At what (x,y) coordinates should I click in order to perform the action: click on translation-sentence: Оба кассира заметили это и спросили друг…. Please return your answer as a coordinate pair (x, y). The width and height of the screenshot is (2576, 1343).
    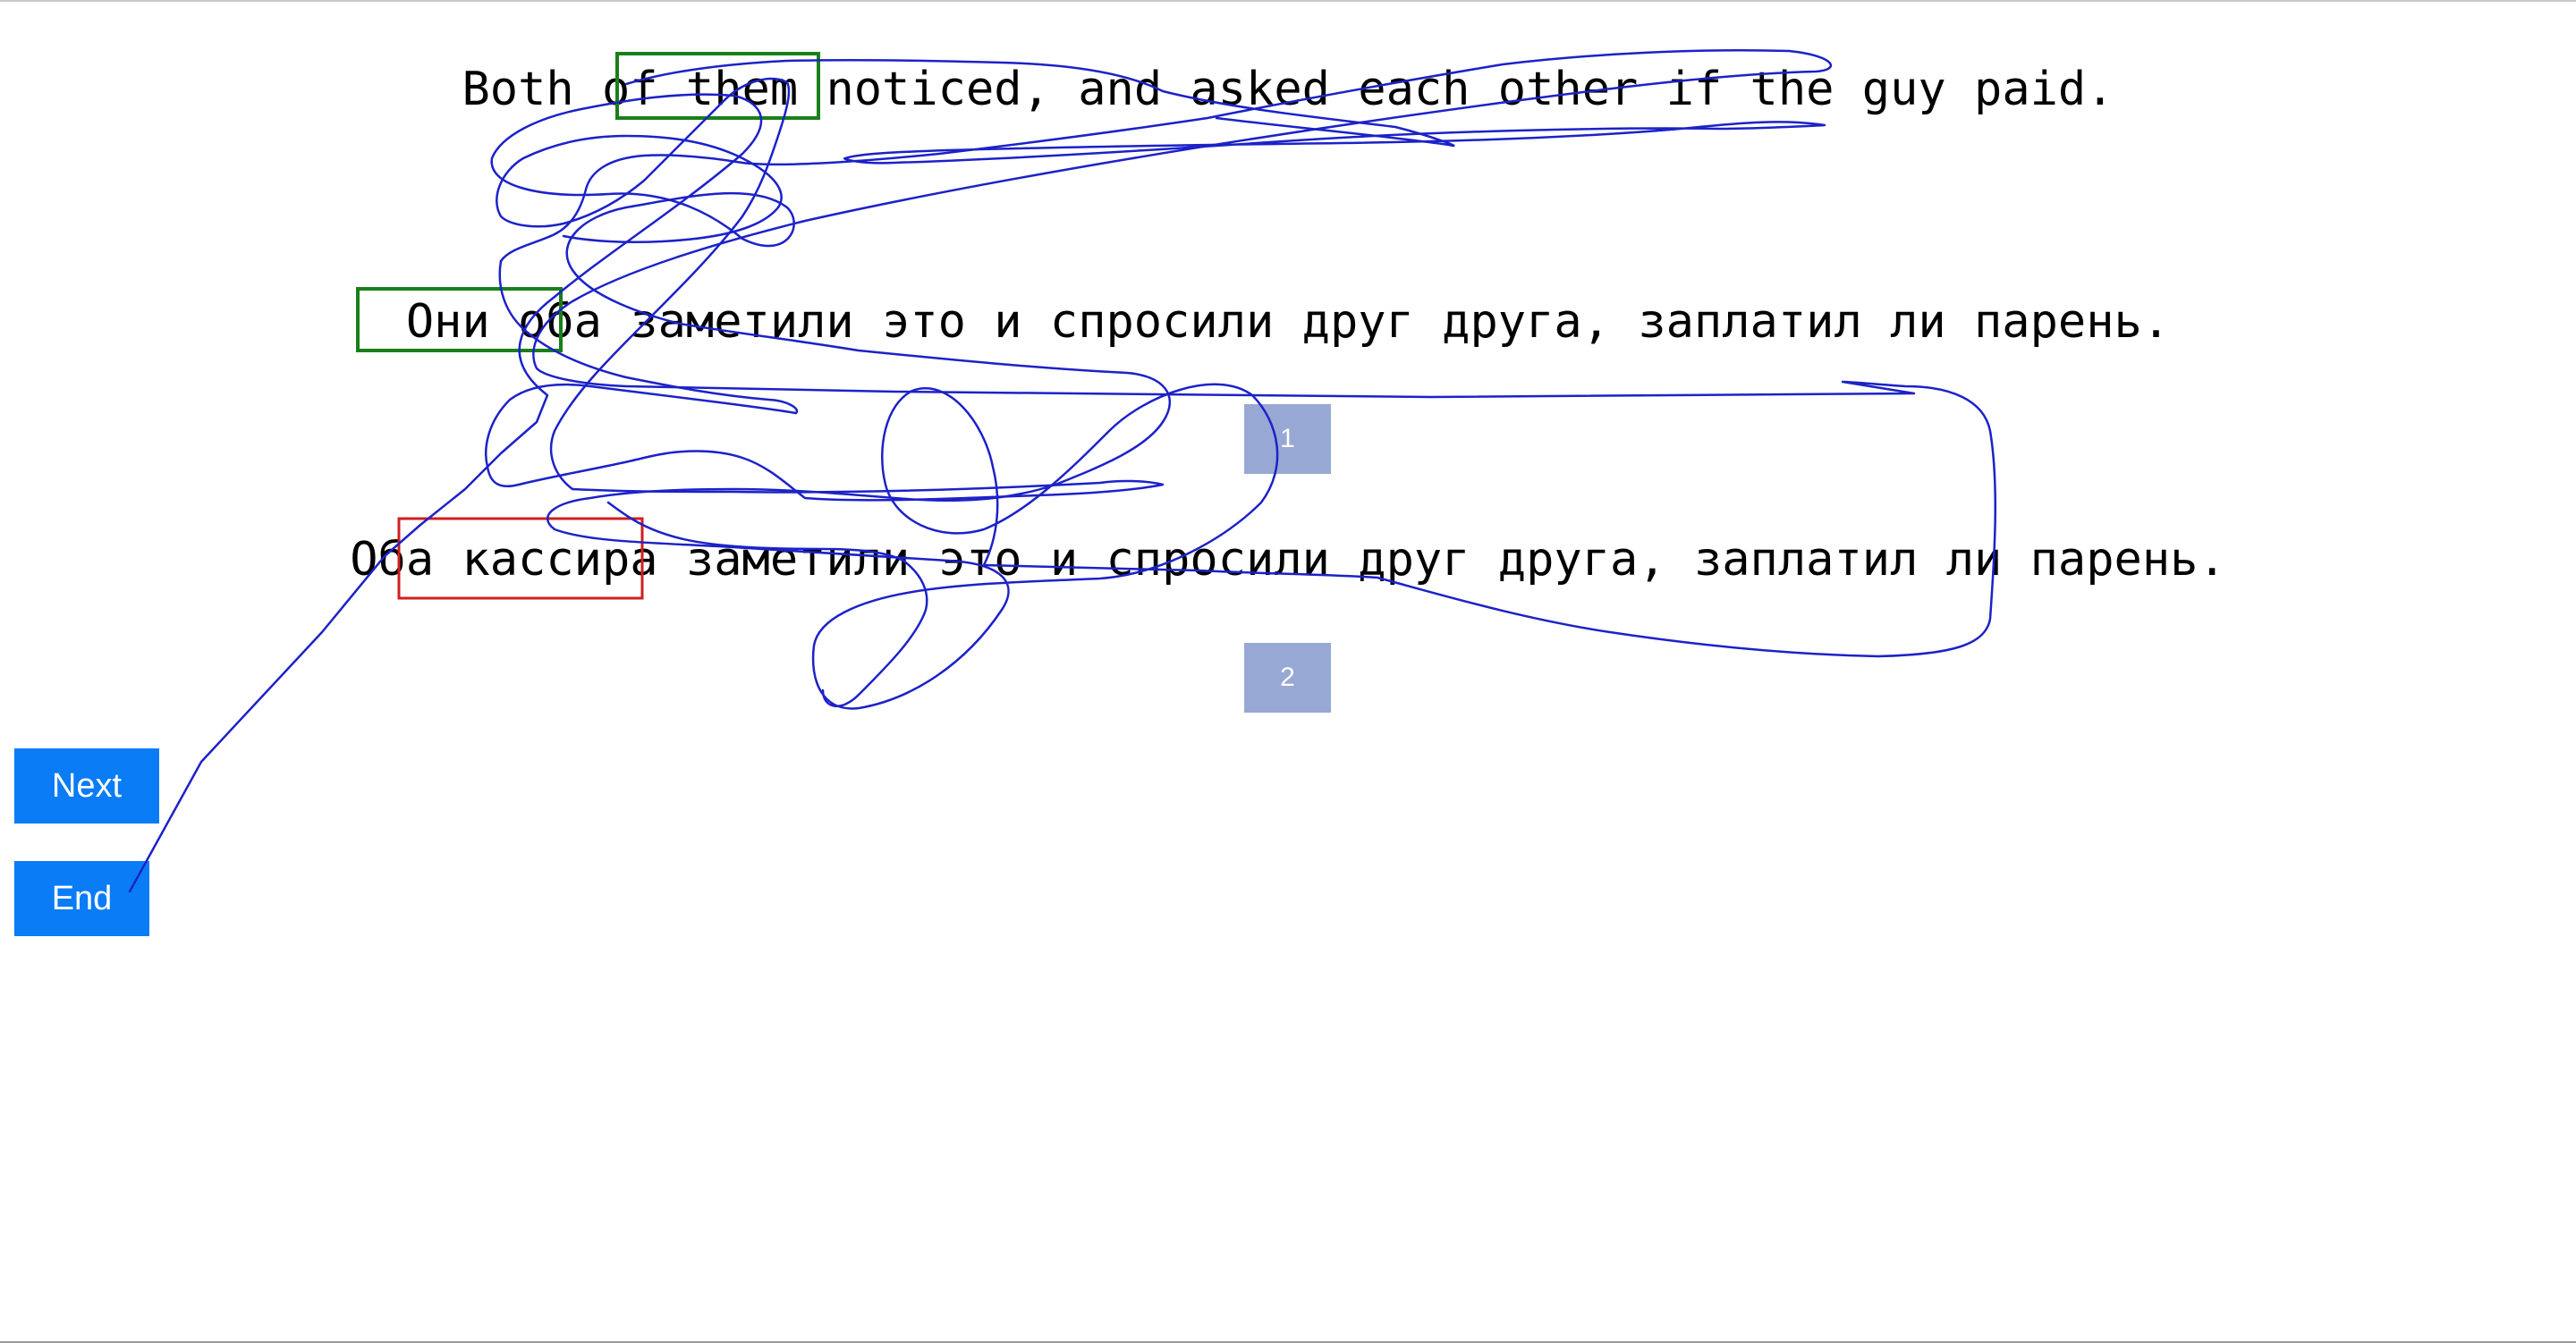
    Looking at the image, I should click on (1288, 560).